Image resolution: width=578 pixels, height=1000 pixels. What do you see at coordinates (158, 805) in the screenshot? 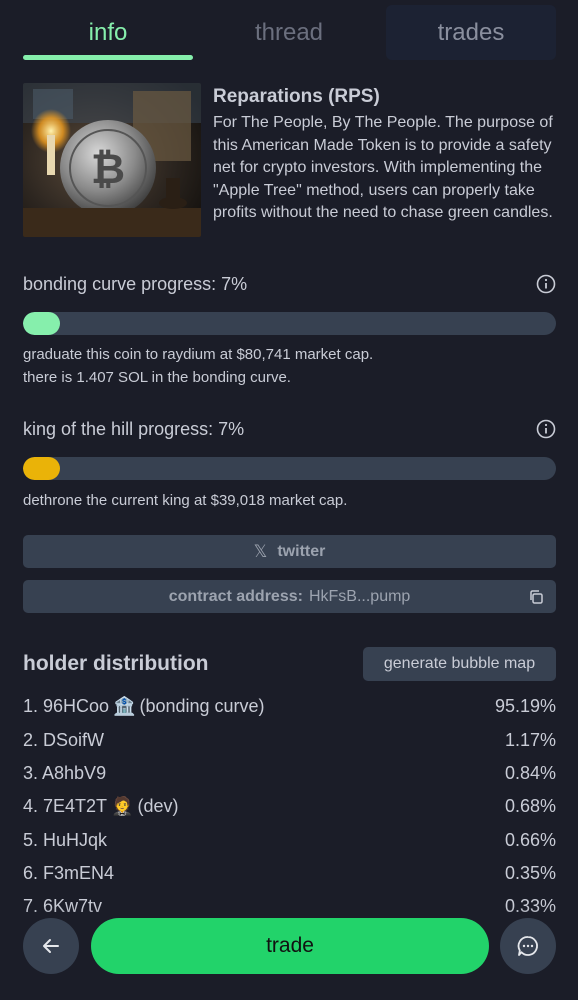
I see `holder-tag: (dev)` at bounding box center [158, 805].